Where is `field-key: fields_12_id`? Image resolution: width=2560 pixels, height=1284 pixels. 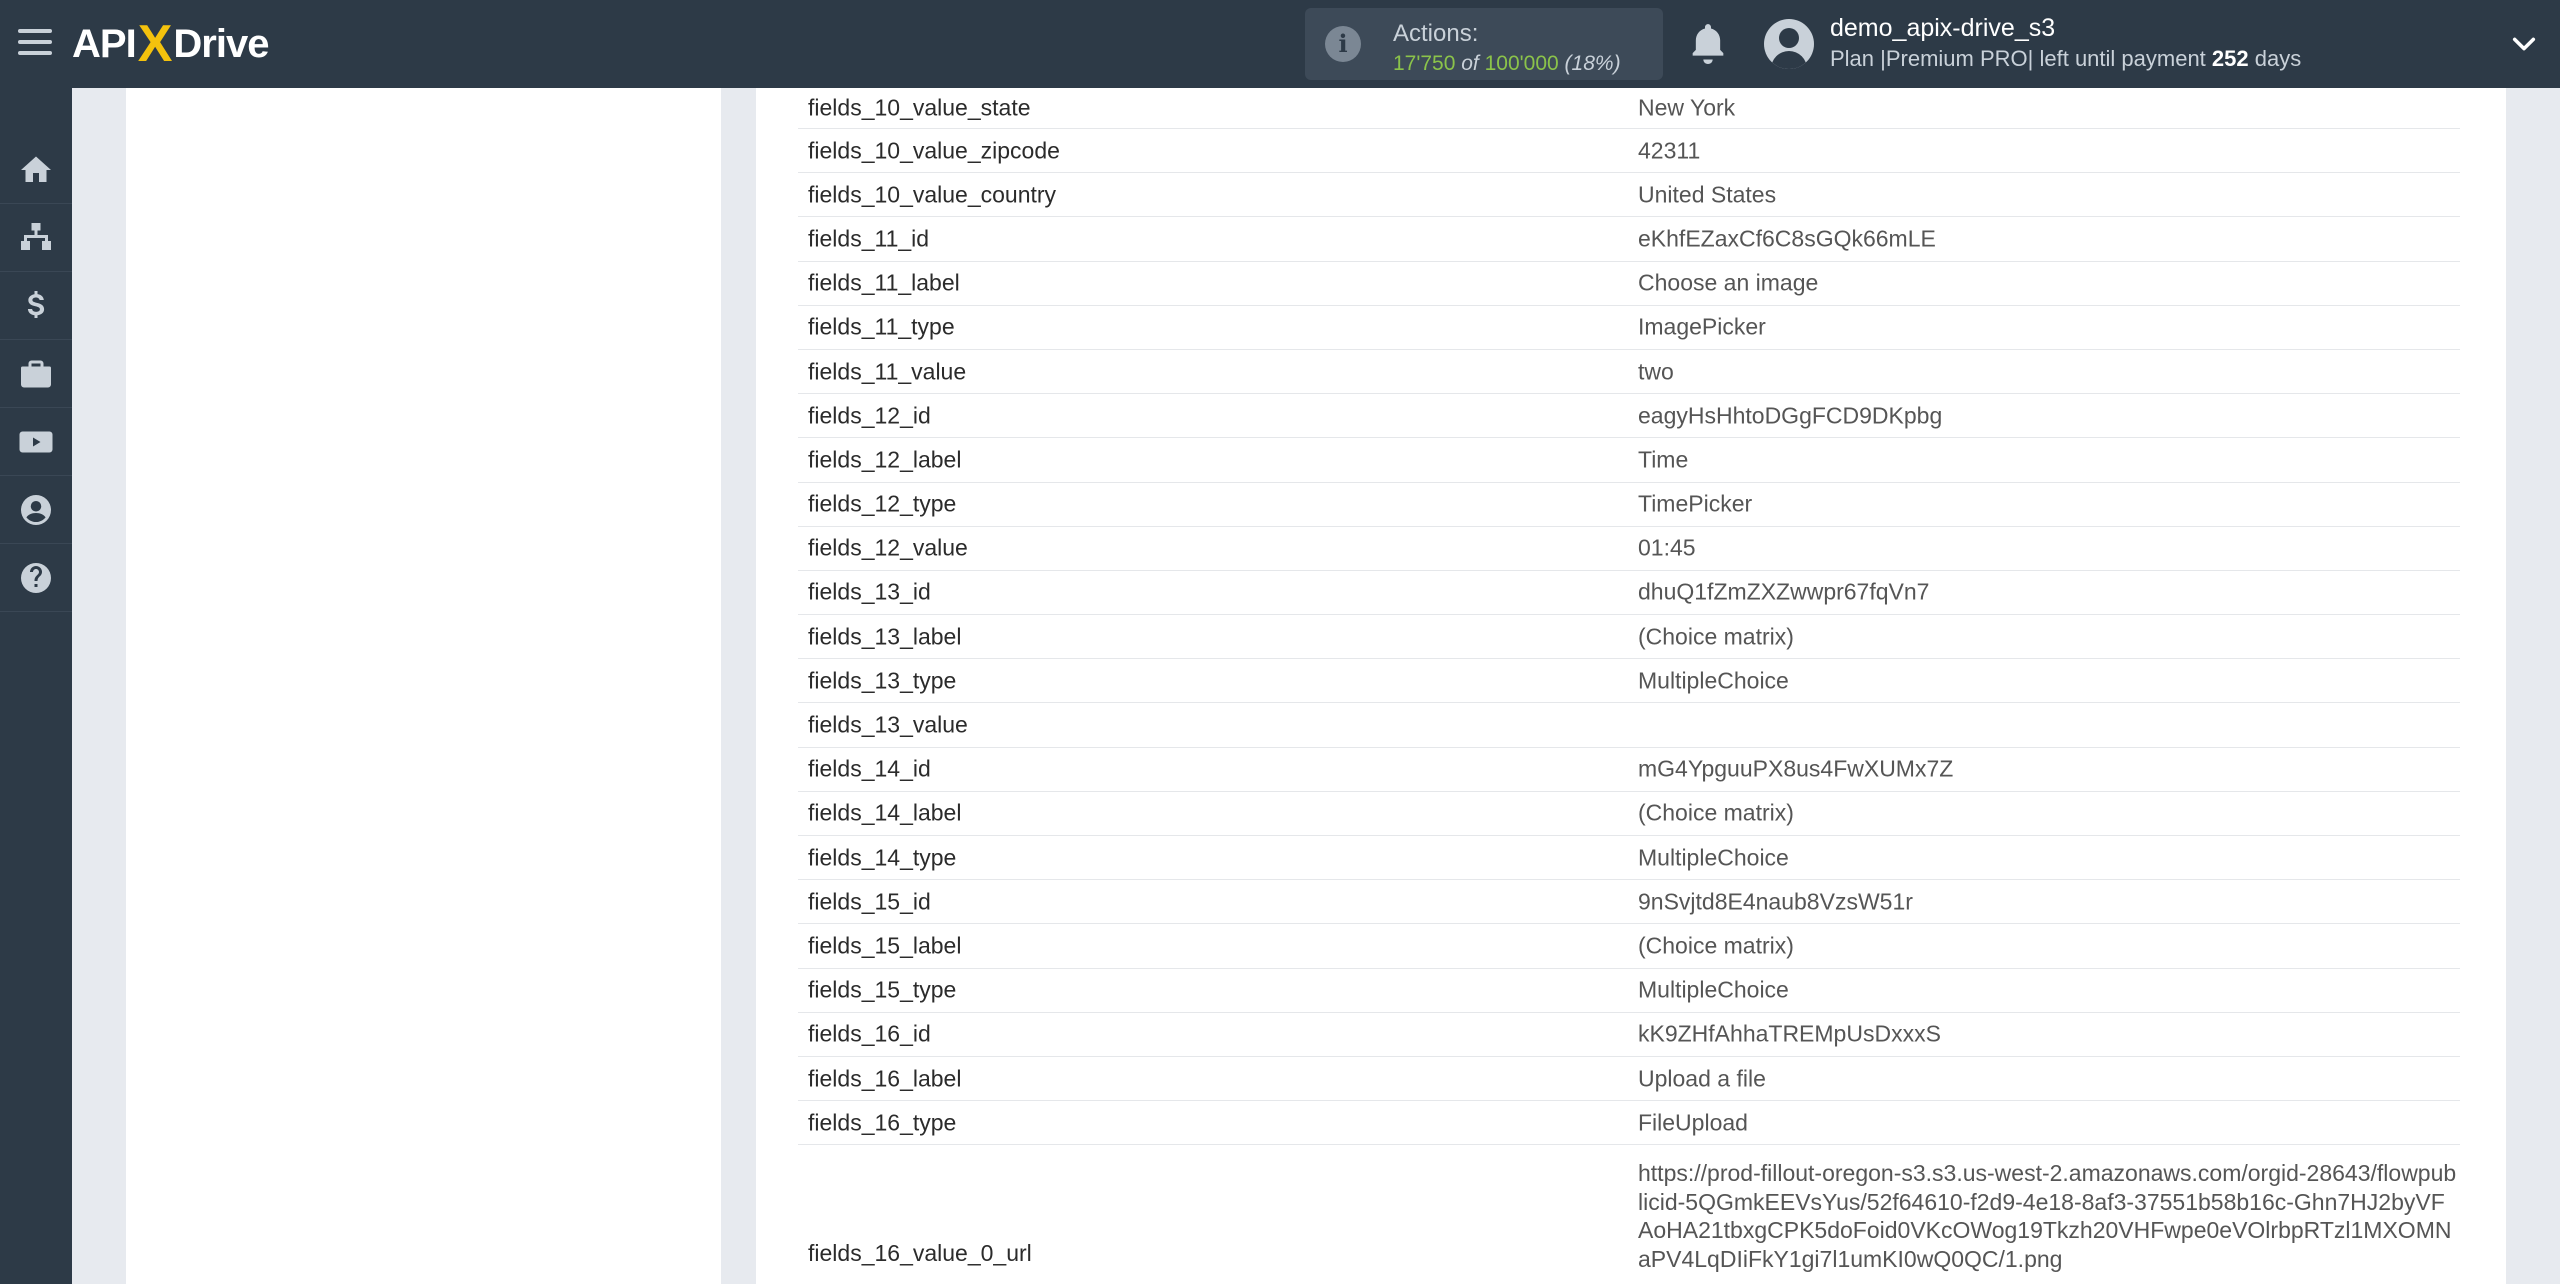
field-key: fields_12_id is located at coordinates (869, 415).